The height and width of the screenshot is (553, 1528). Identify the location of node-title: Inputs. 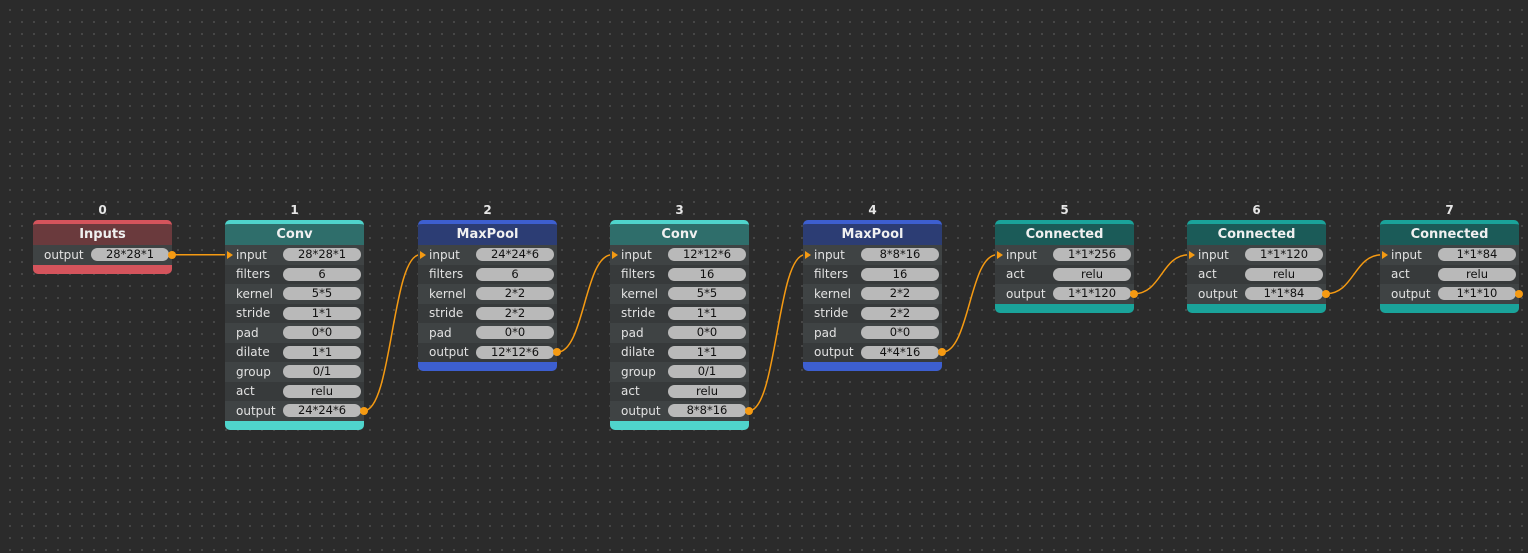
(102, 232).